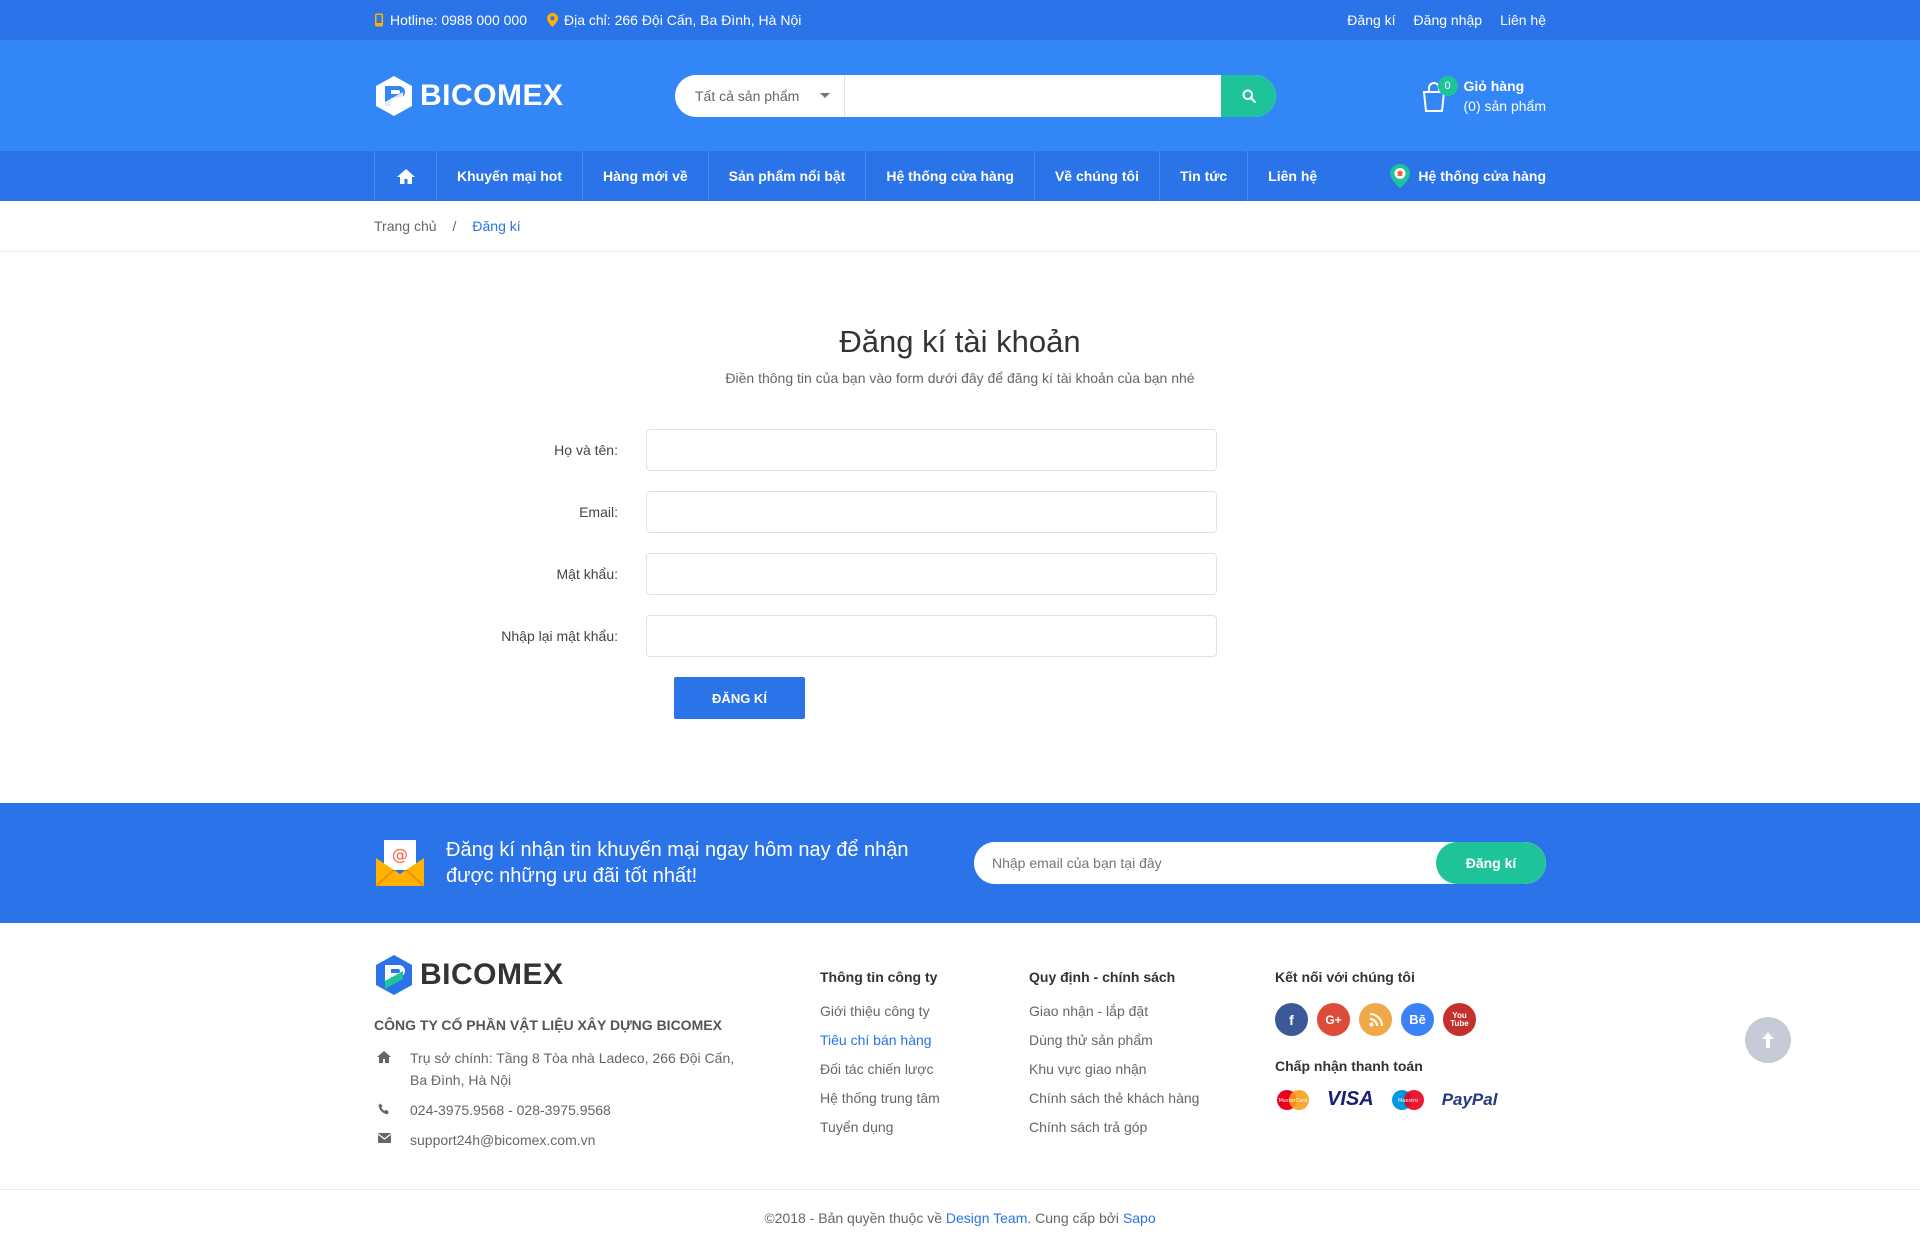 The image size is (1920, 1243). I want to click on register-button: ĐĂNG KÍ, so click(739, 698).